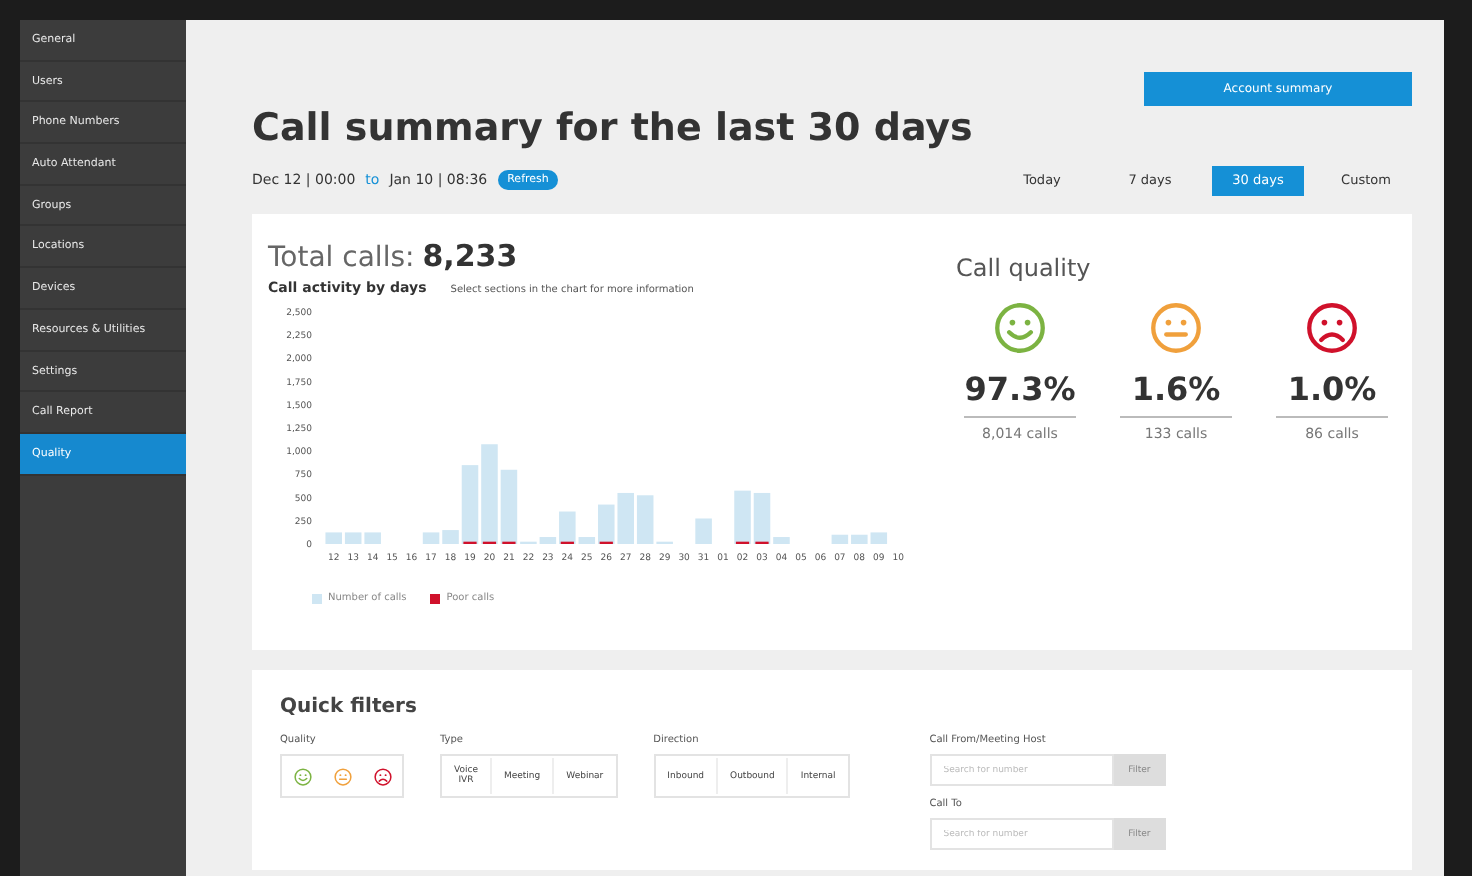 This screenshot has height=876, width=1472. I want to click on page-title: Call summary for the last 30 days, so click(613, 128).